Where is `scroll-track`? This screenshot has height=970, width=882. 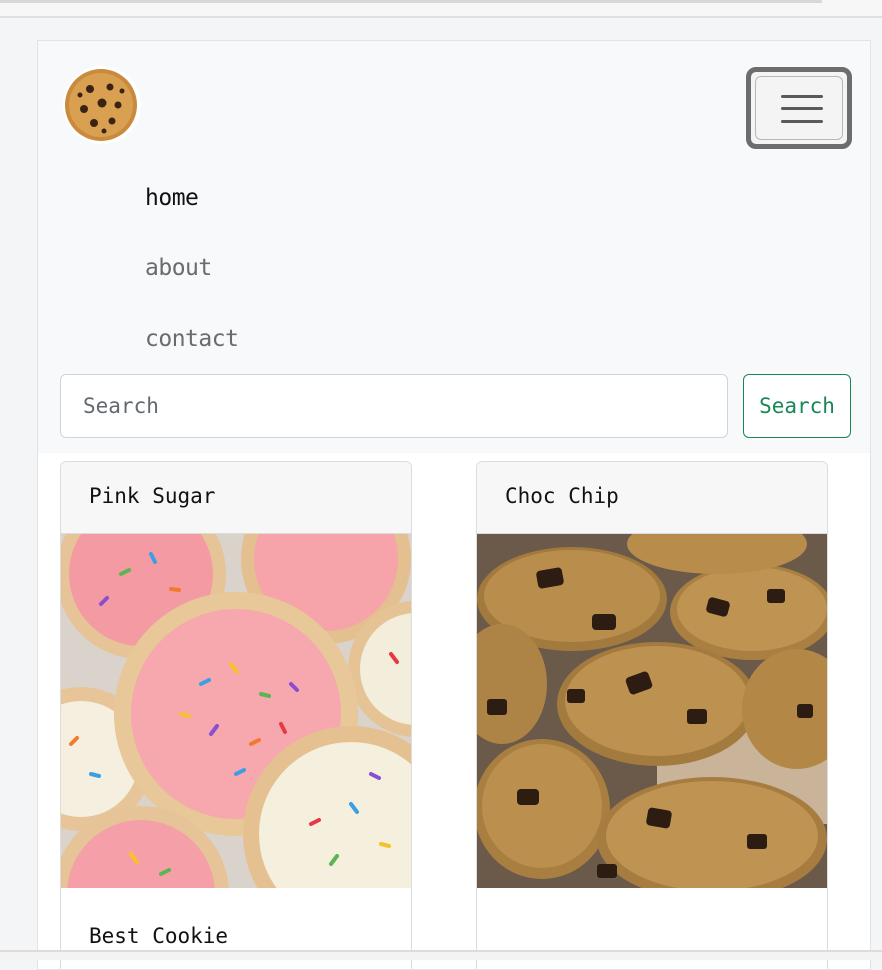 scroll-track is located at coordinates (411, 1).